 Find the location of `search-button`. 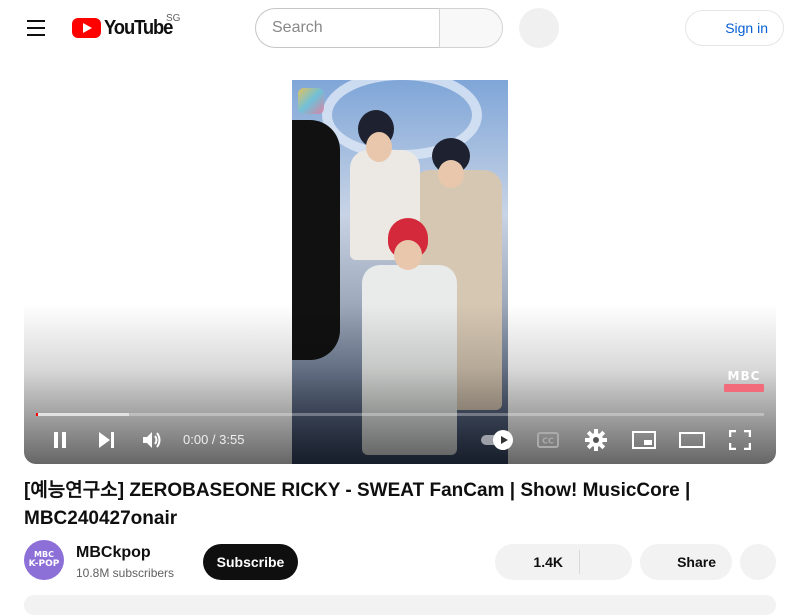

search-button is located at coordinates (471, 28).